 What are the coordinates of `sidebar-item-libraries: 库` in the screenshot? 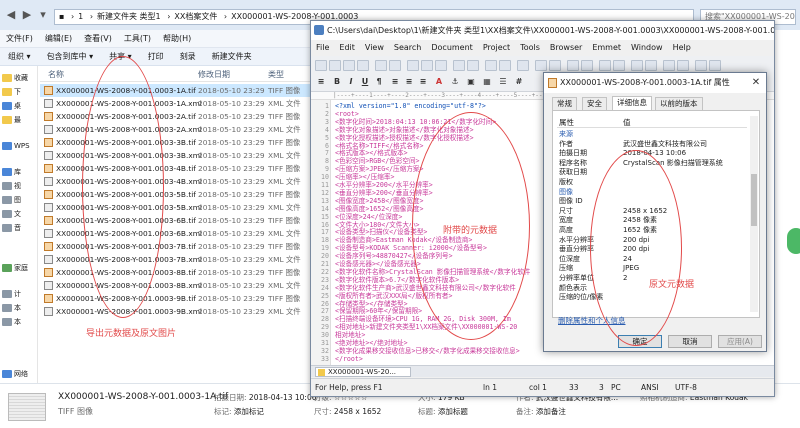 It's located at (11, 172).